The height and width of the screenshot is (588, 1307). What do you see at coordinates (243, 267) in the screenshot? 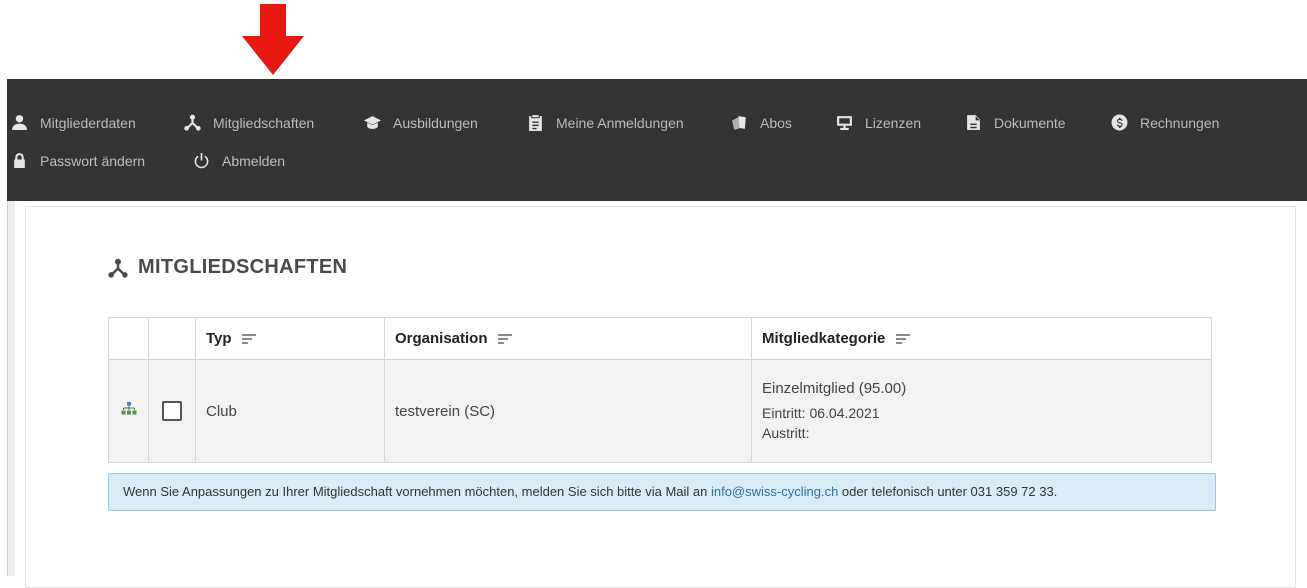
I see `page-title-text: MITGLIEDSCHAFTEN` at bounding box center [243, 267].